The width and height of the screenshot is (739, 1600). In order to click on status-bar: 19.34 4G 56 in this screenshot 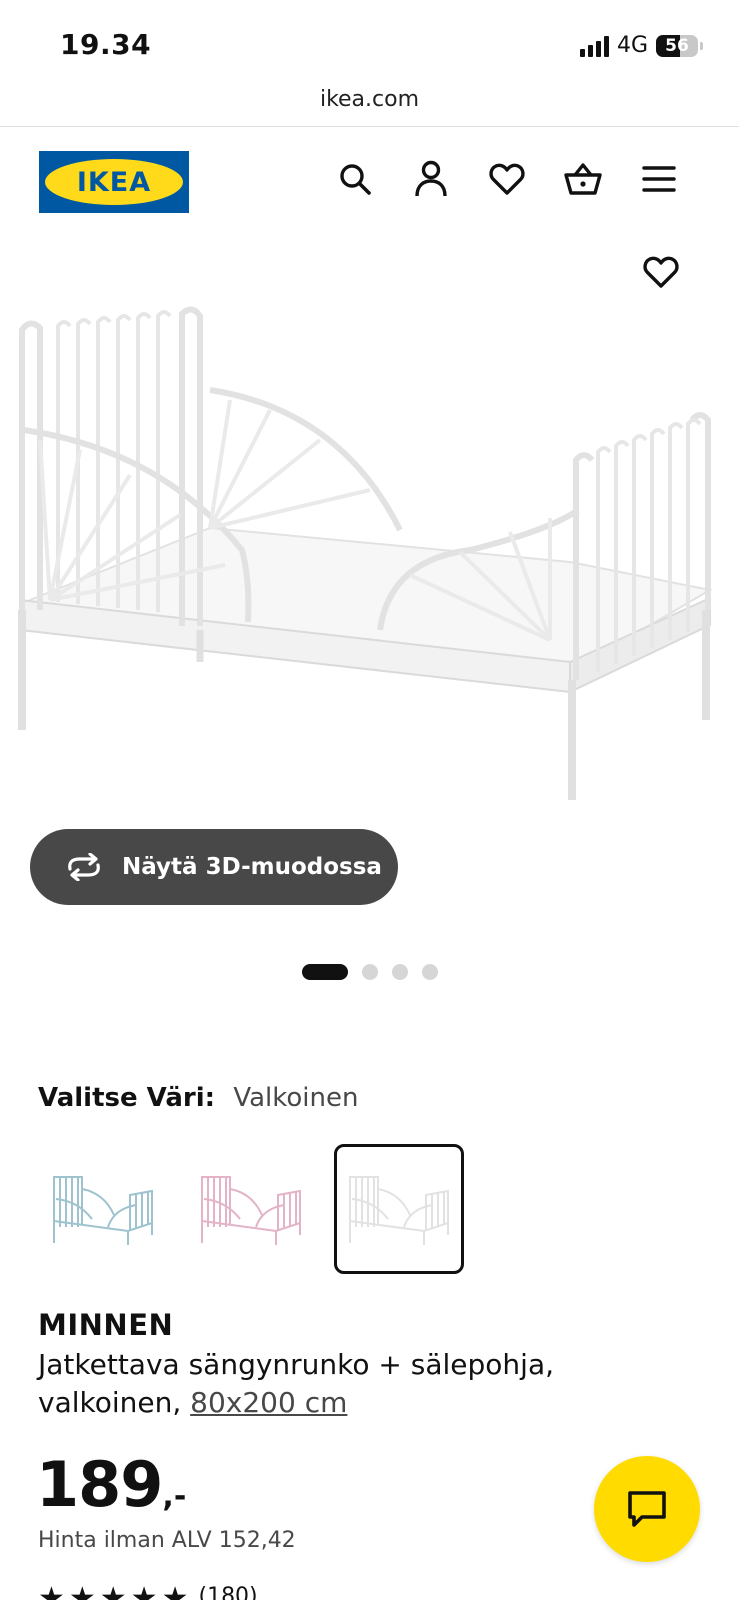, I will do `click(369, 40)`.